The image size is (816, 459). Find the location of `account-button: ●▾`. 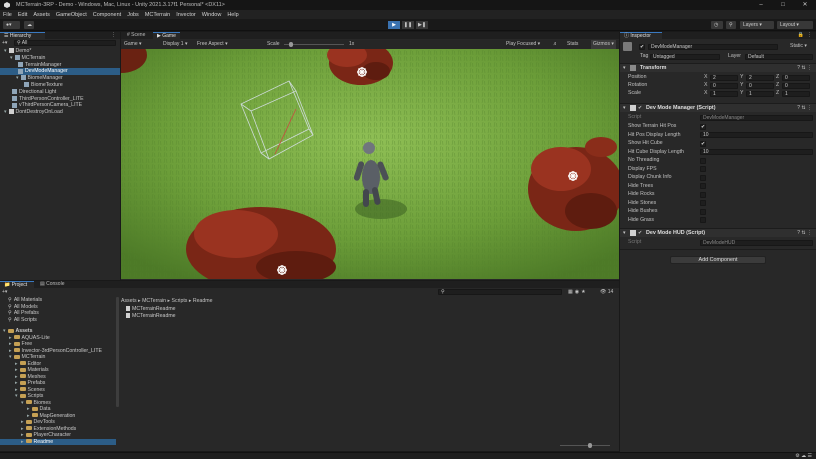

account-button: ●▾ is located at coordinates (11, 25).